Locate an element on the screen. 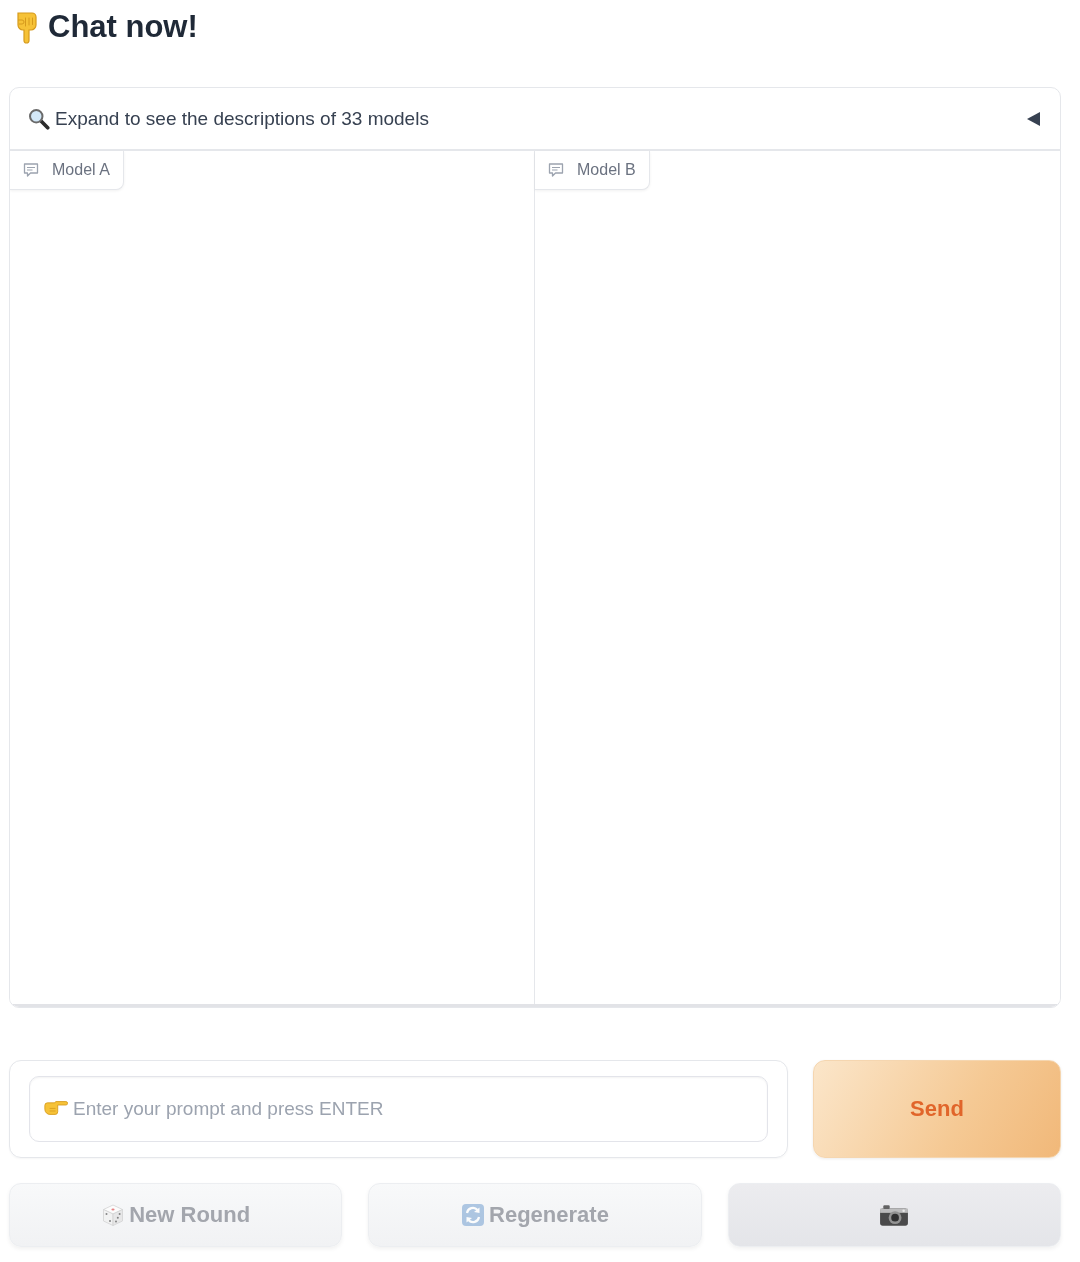  camera-icon is located at coordinates (894, 1215).